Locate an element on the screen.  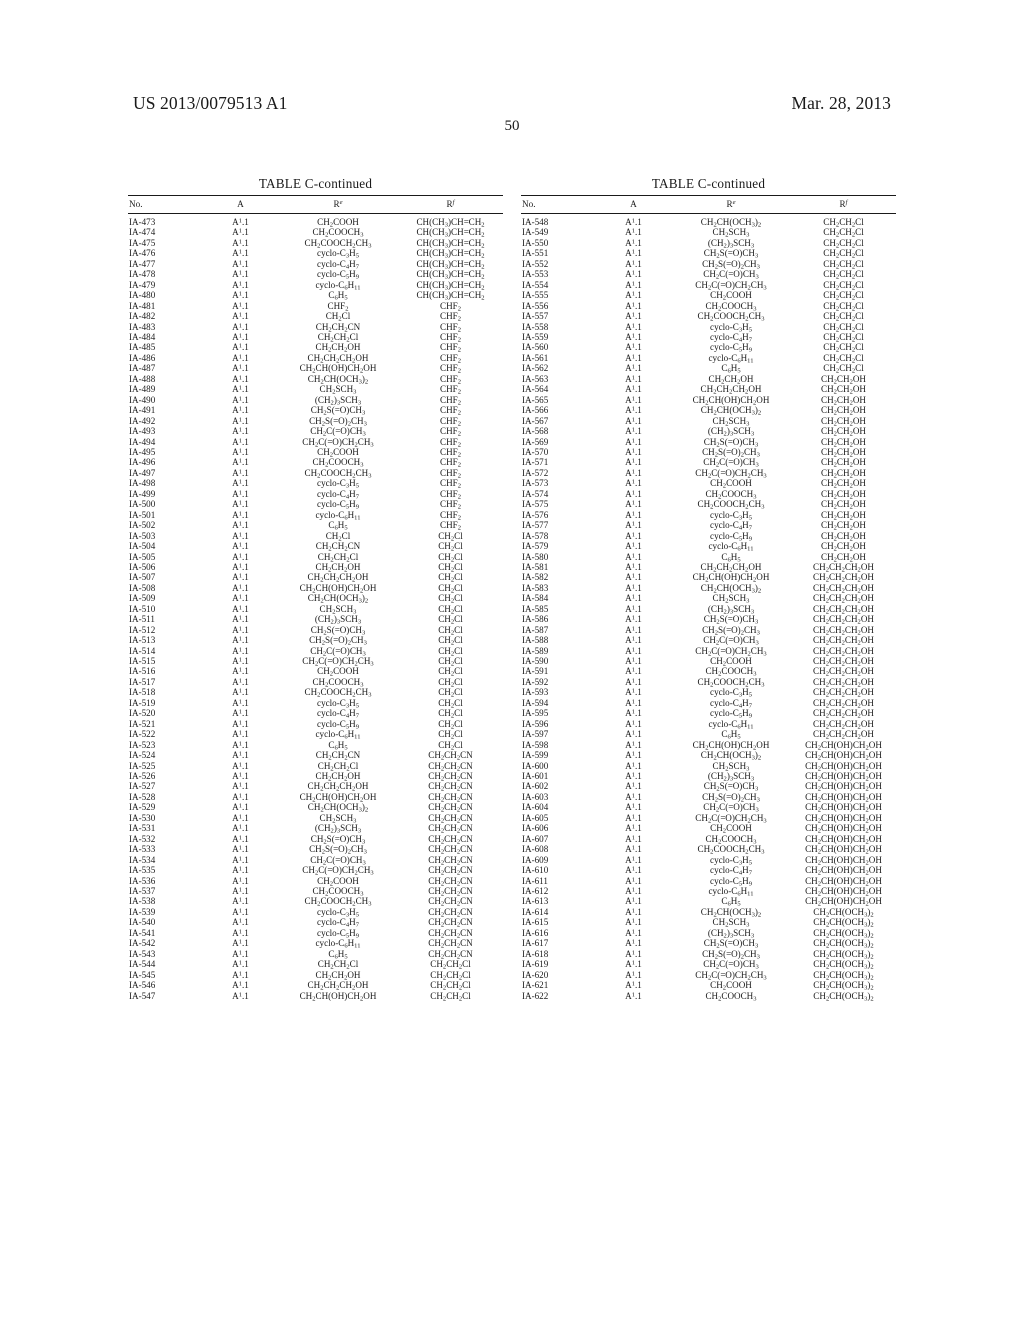
cell-re-group: C6H5 is located at coordinates (338, 296).